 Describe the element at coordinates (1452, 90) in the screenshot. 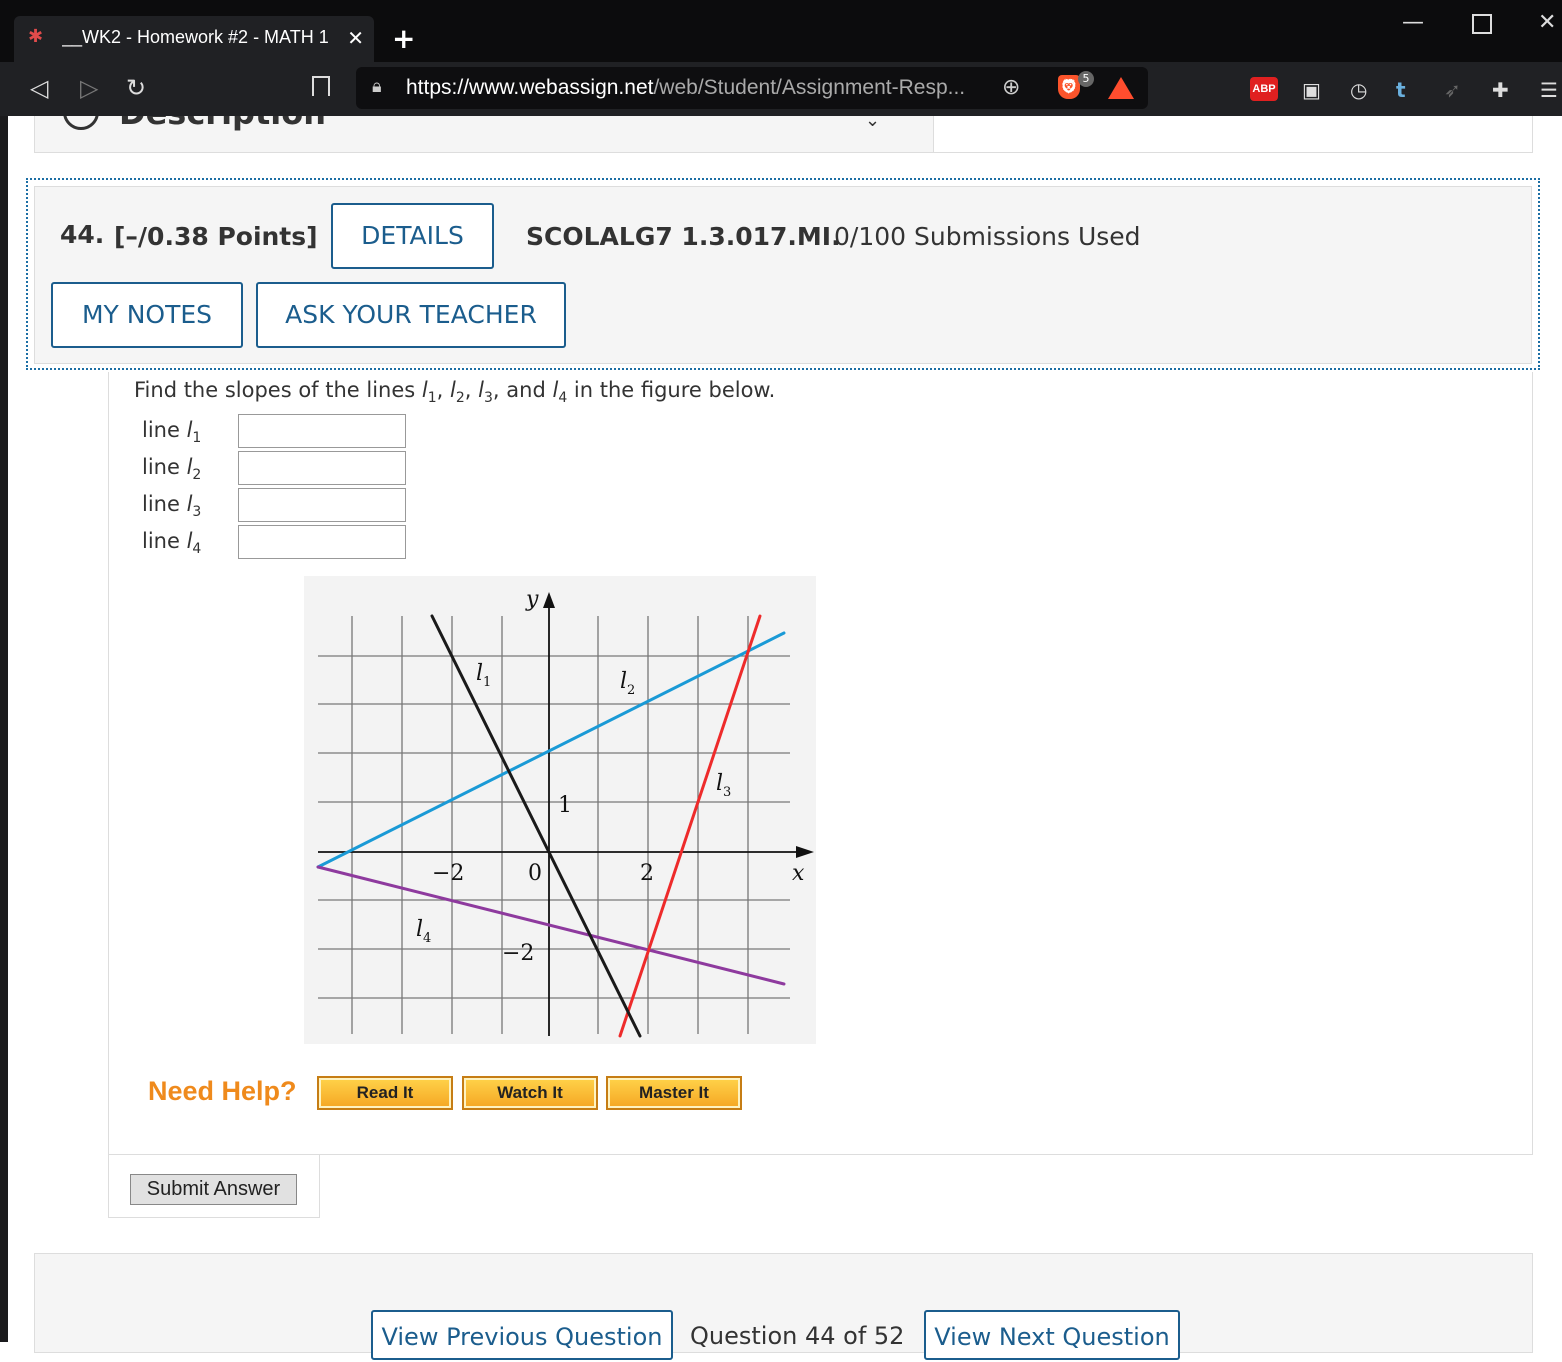

I see `rocket-icon: ➶` at that location.